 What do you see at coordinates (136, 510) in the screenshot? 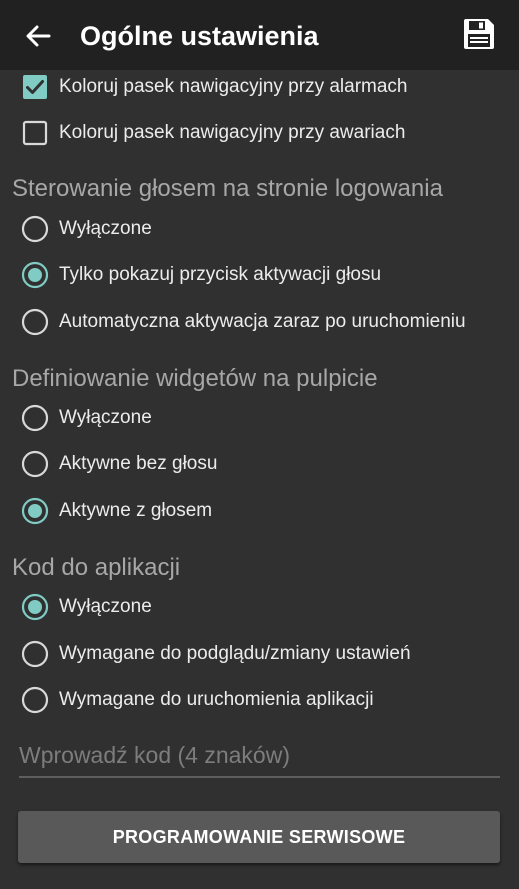
I see `radio-label: Aktywne z głosem` at bounding box center [136, 510].